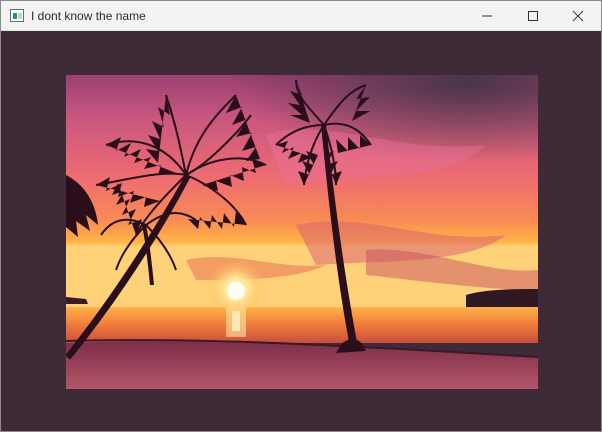 The height and width of the screenshot is (432, 602). I want to click on close-icon, so click(578, 16).